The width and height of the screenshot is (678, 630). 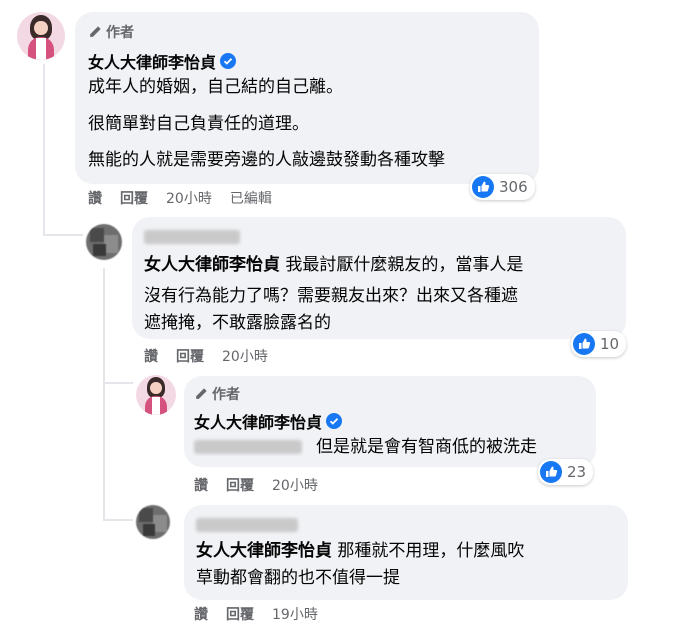 I want to click on reaction-count-badge: 10, so click(x=599, y=344).